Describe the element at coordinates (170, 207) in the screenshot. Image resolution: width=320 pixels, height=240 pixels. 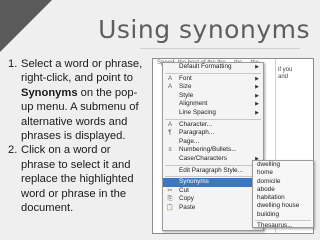
I see `menu-item-icon: 📋` at that location.